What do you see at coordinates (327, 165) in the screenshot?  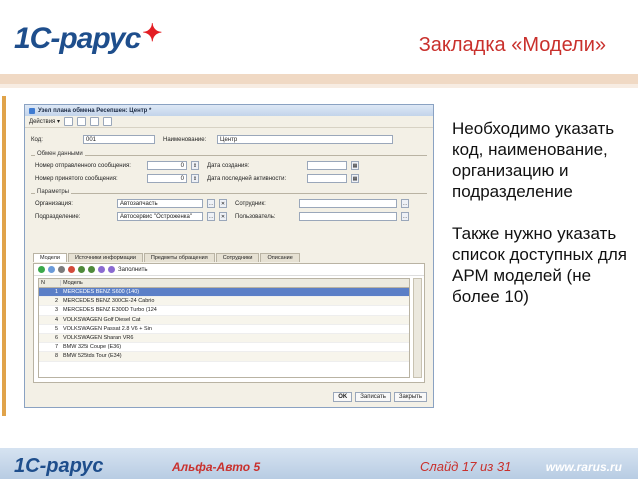 I see `created-date-field` at bounding box center [327, 165].